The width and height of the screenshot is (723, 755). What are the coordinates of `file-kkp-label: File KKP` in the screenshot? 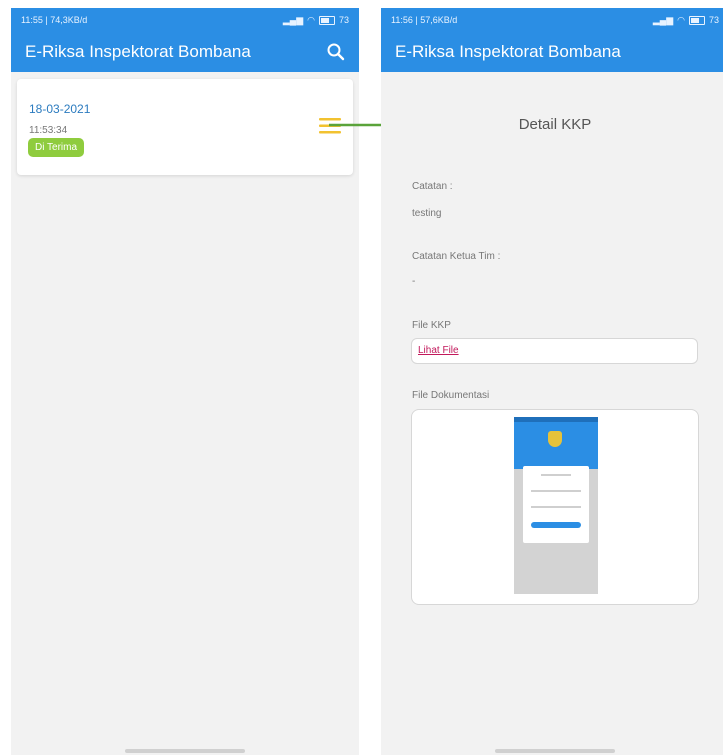 It's located at (431, 325).